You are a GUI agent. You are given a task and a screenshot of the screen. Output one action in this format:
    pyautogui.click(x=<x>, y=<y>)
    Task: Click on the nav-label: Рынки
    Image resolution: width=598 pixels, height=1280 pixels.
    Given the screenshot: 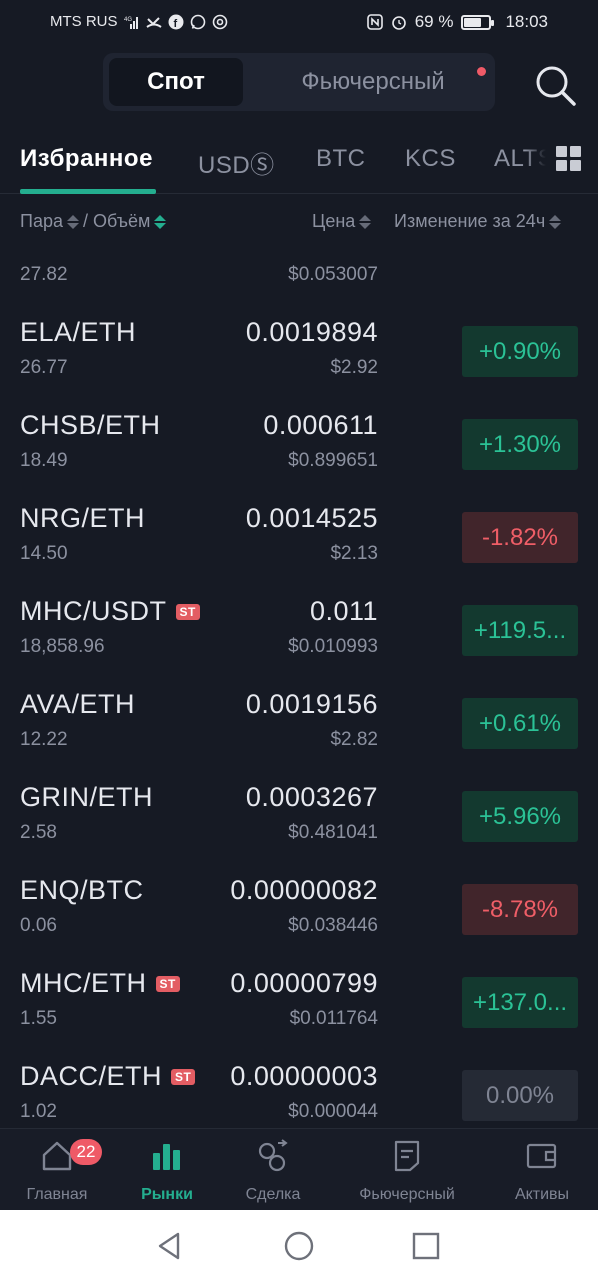 What is the action you would take?
    pyautogui.click(x=167, y=1194)
    